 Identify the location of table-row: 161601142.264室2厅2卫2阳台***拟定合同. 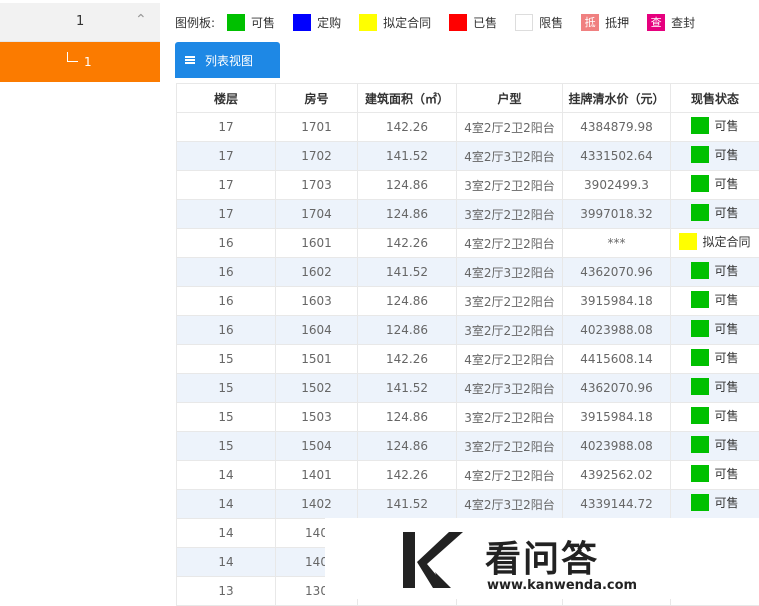
(468, 243).